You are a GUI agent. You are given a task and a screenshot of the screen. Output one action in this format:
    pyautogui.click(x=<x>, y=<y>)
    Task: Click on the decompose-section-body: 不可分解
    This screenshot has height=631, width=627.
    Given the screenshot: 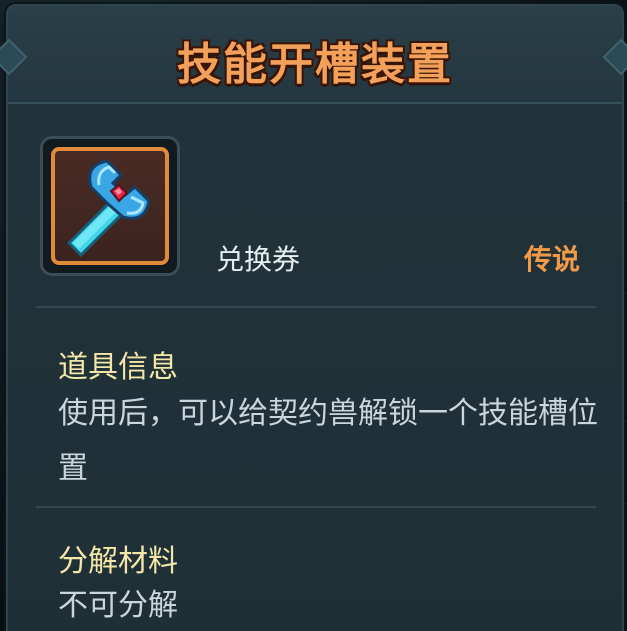 What is the action you would take?
    pyautogui.click(x=118, y=605)
    